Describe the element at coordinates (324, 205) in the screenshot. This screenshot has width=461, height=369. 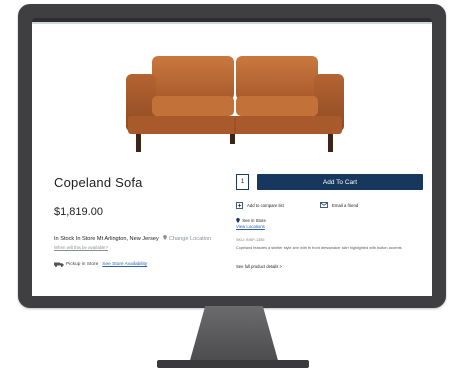
I see `envelope-icon` at that location.